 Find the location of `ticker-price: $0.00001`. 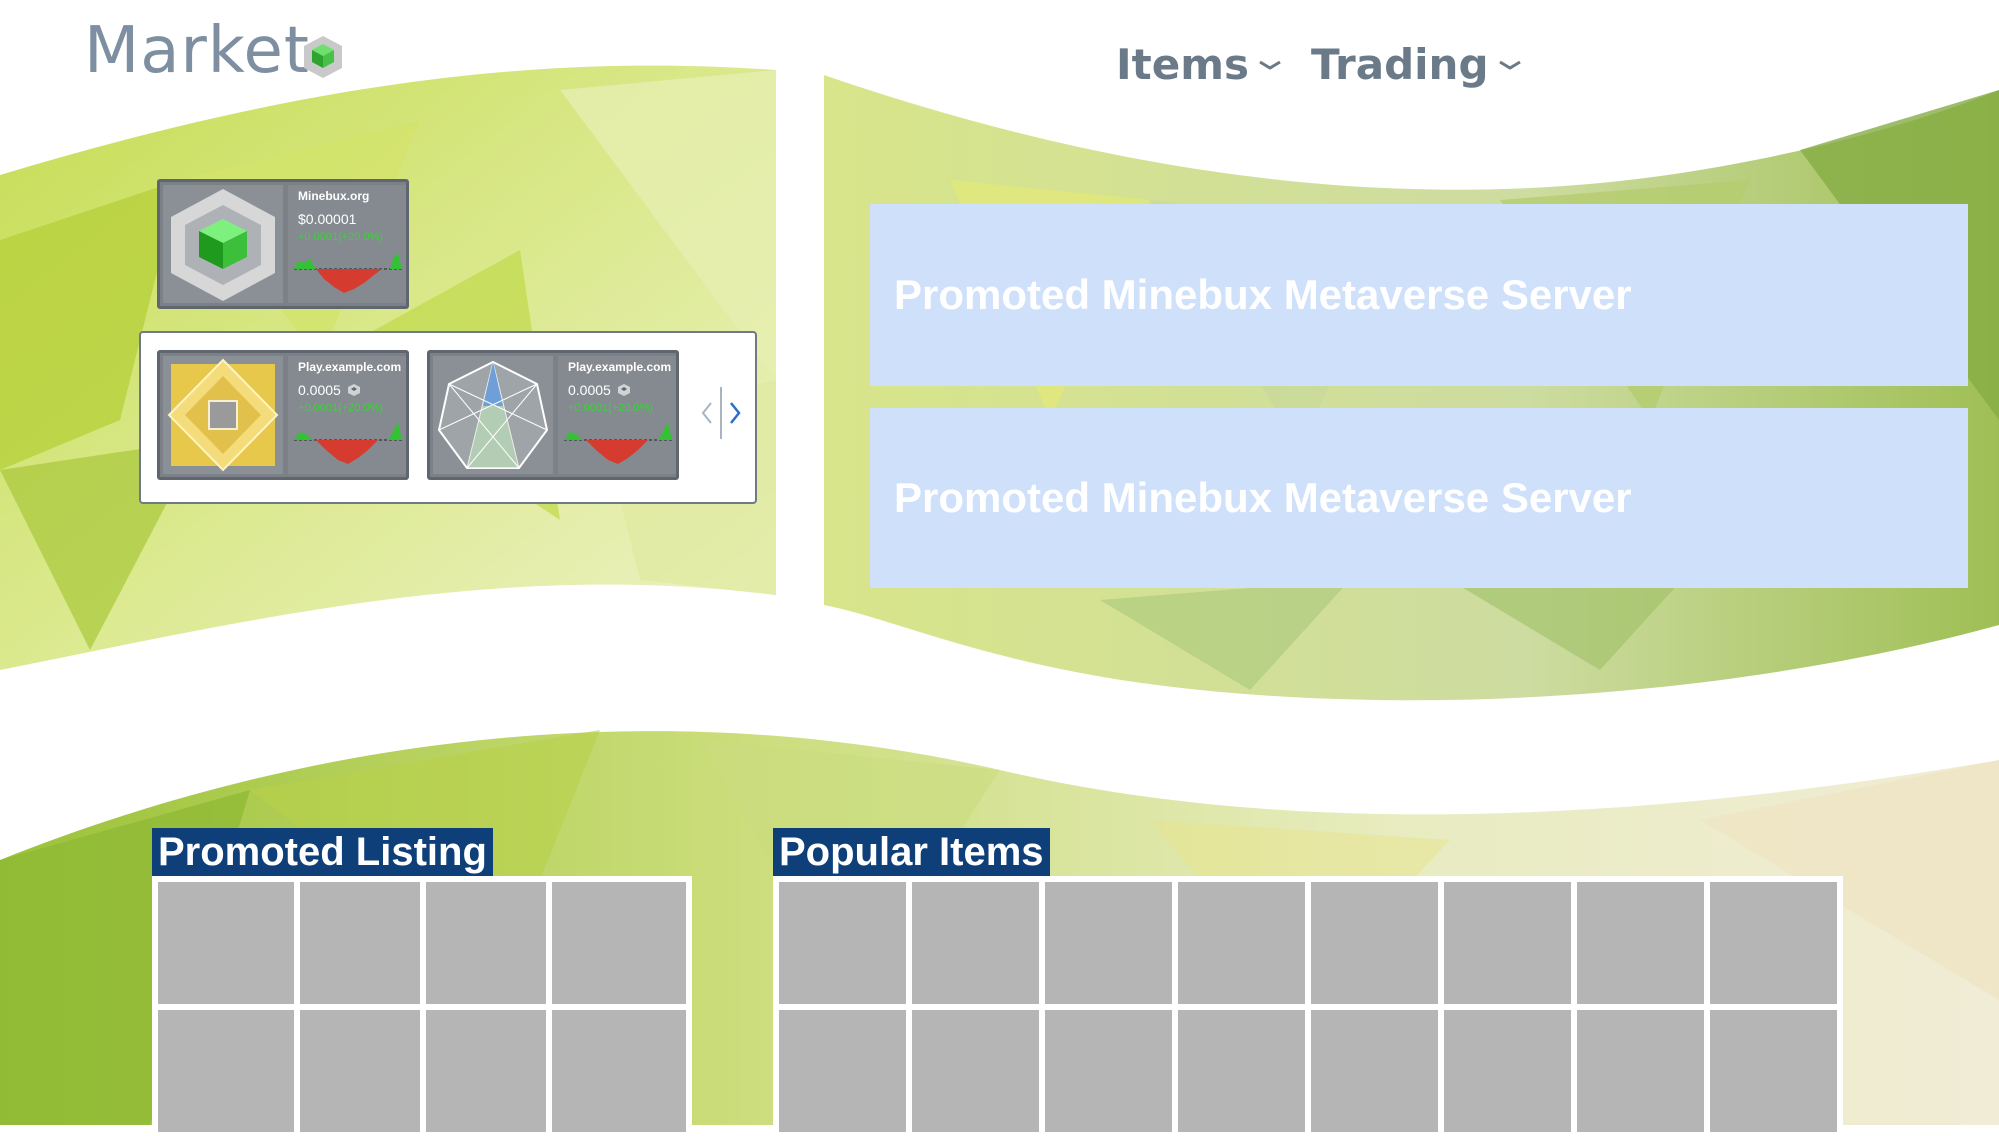

ticker-price: $0.00001 is located at coordinates (327, 219).